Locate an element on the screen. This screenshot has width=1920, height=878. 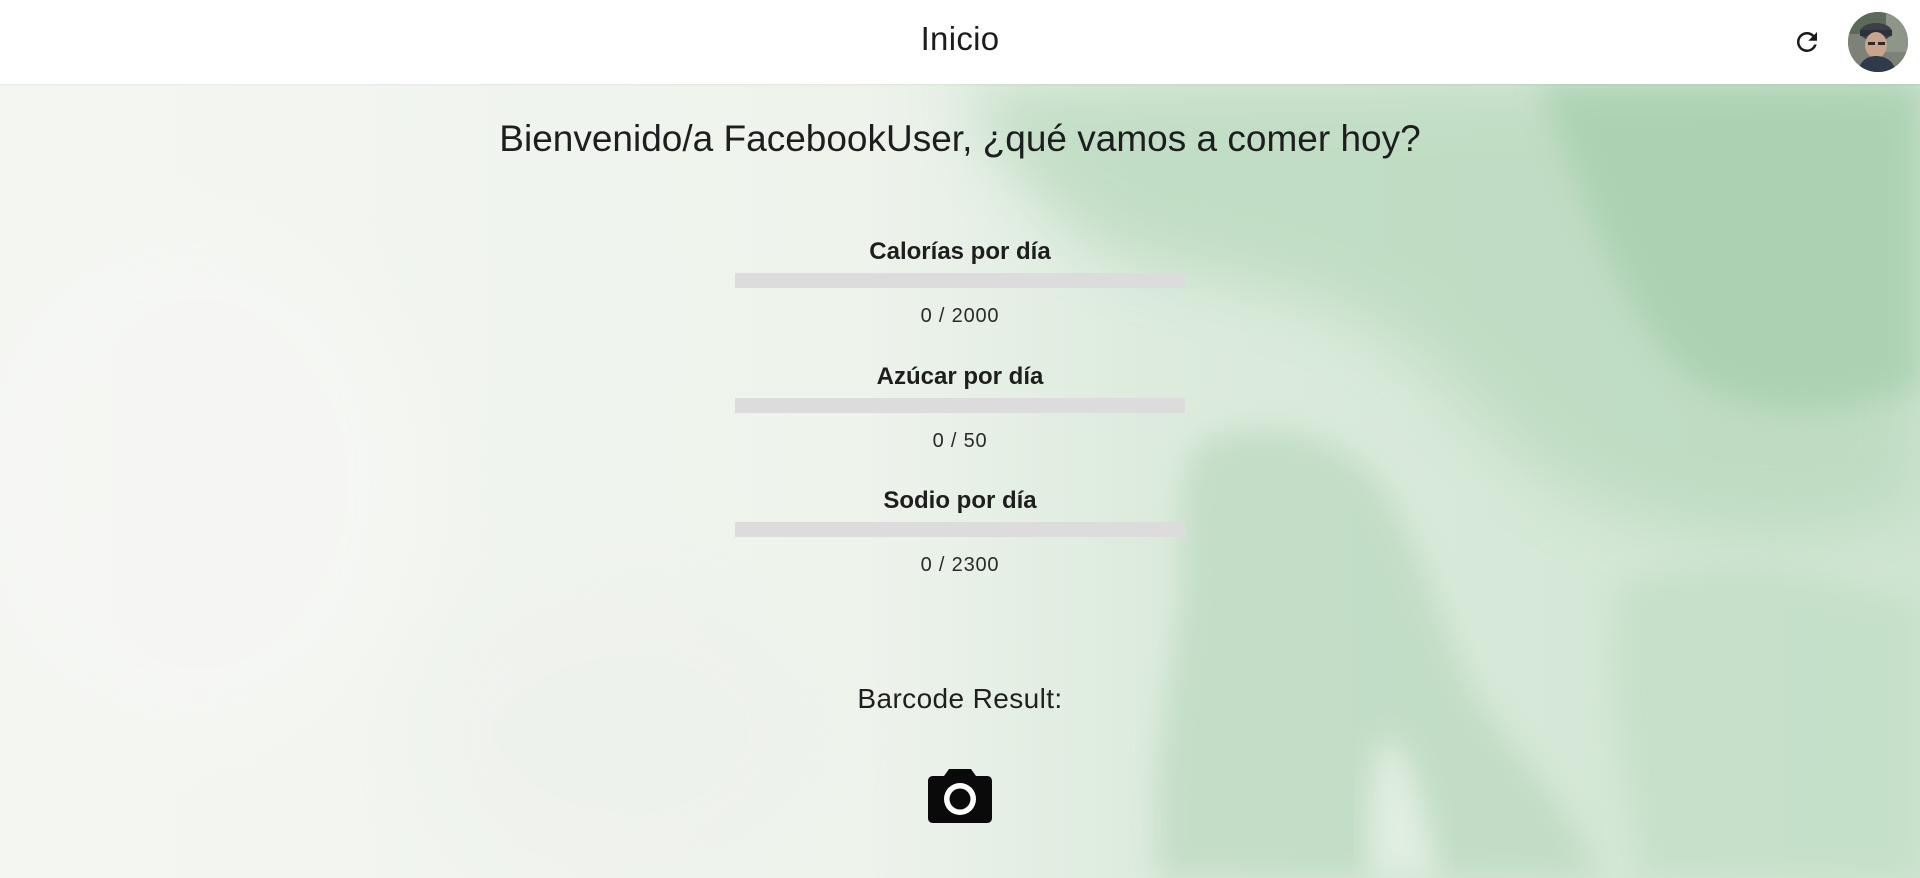
calories-progress-bar is located at coordinates (960, 280).